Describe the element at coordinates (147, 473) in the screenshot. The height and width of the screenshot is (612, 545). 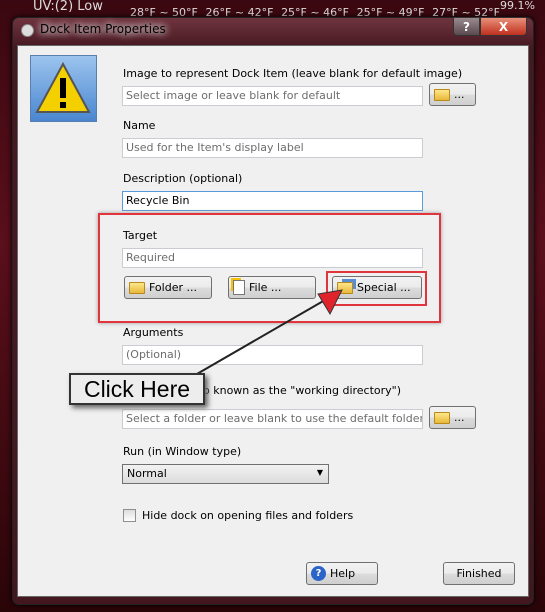
I see `run-select-value: Normal` at that location.